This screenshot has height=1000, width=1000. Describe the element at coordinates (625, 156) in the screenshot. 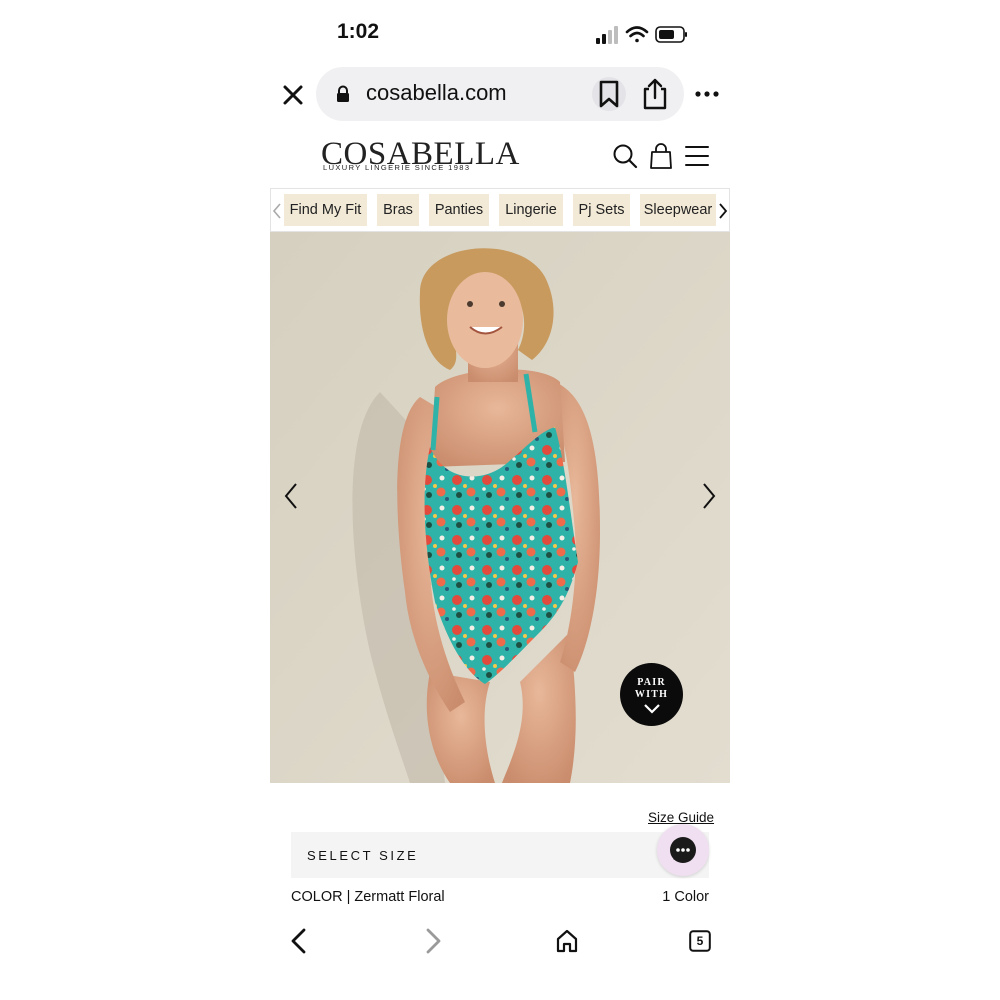

I see `search-icon` at that location.